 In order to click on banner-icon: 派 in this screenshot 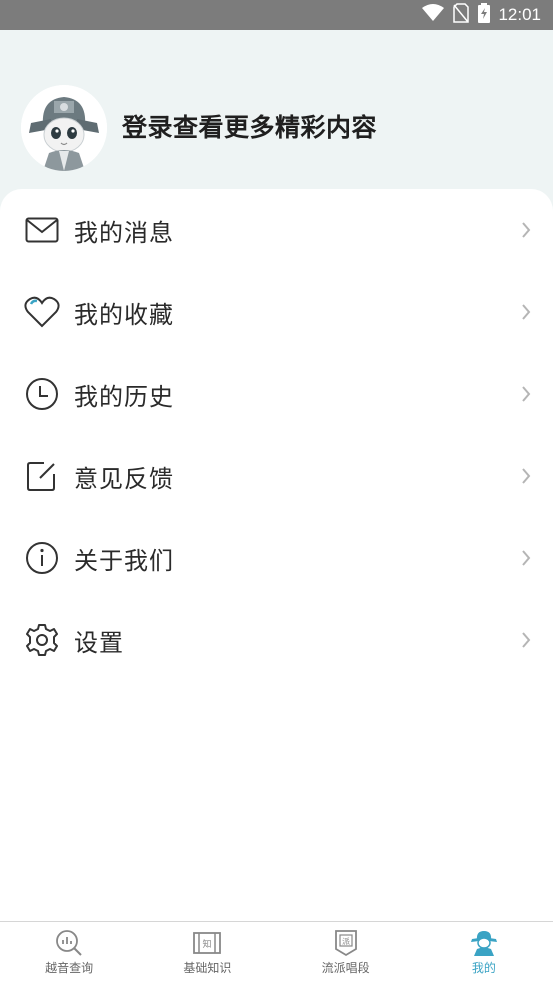, I will do `click(346, 943)`.